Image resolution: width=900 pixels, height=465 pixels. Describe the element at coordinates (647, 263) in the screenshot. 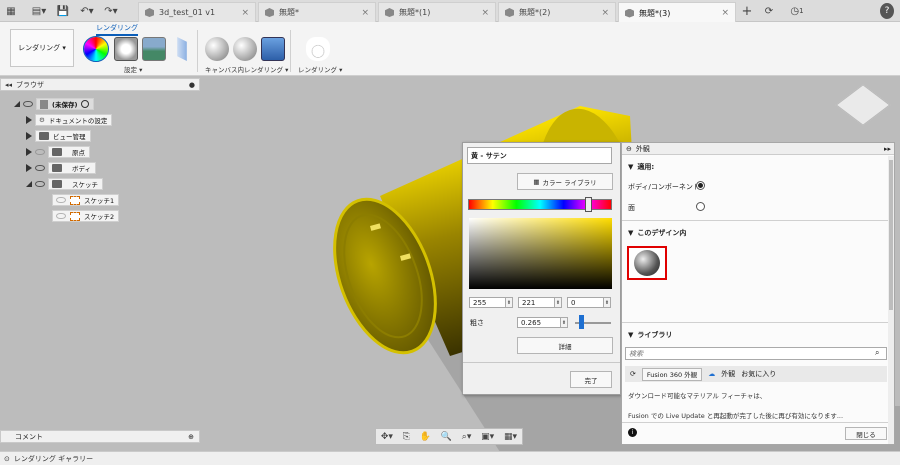

I see `in-design-material-swatch` at that location.